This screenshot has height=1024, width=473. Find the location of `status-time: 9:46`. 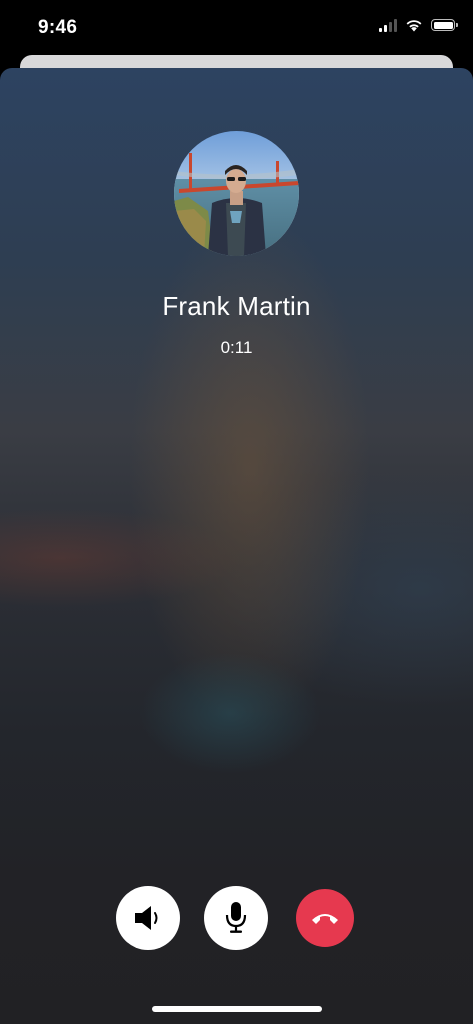

status-time: 9:46 is located at coordinates (58, 27).